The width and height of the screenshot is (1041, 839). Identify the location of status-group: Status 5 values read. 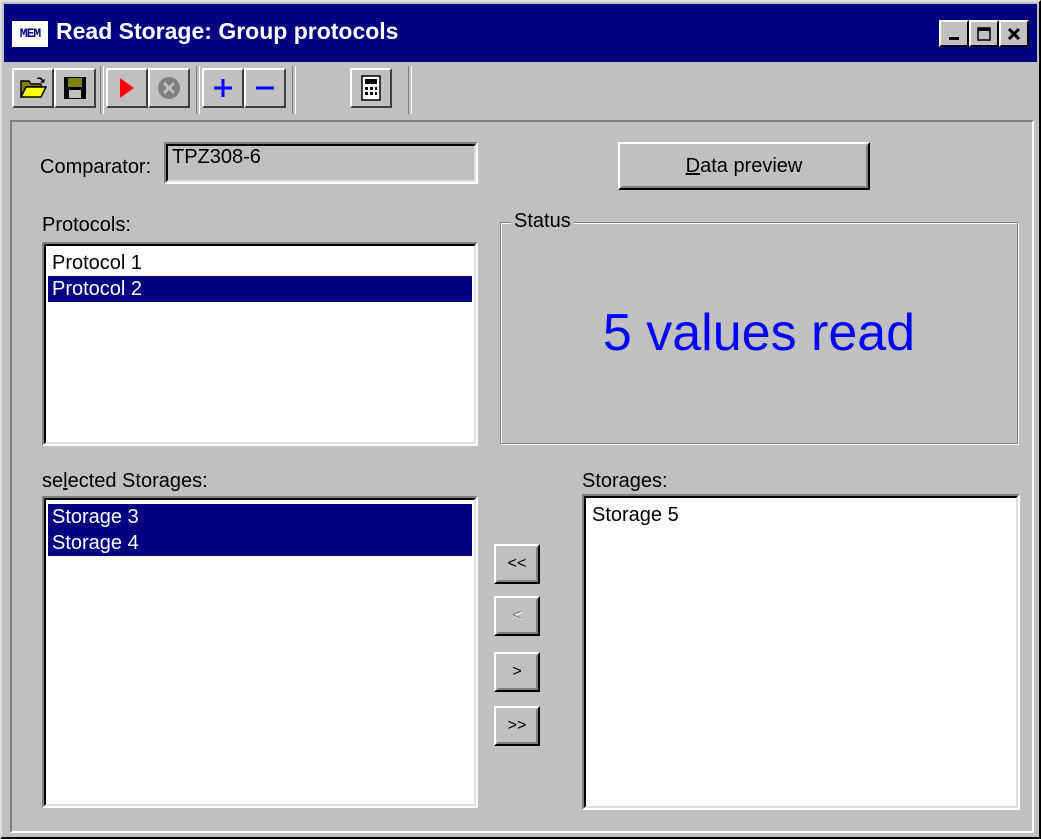
(759, 327).